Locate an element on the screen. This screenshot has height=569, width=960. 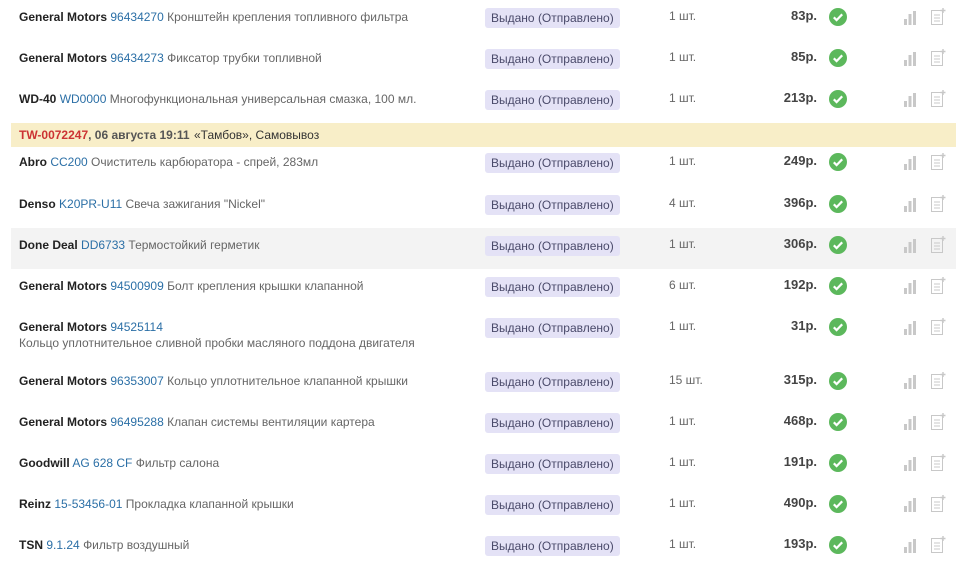
order-date: , 06 августа 19:11 is located at coordinates (139, 135).